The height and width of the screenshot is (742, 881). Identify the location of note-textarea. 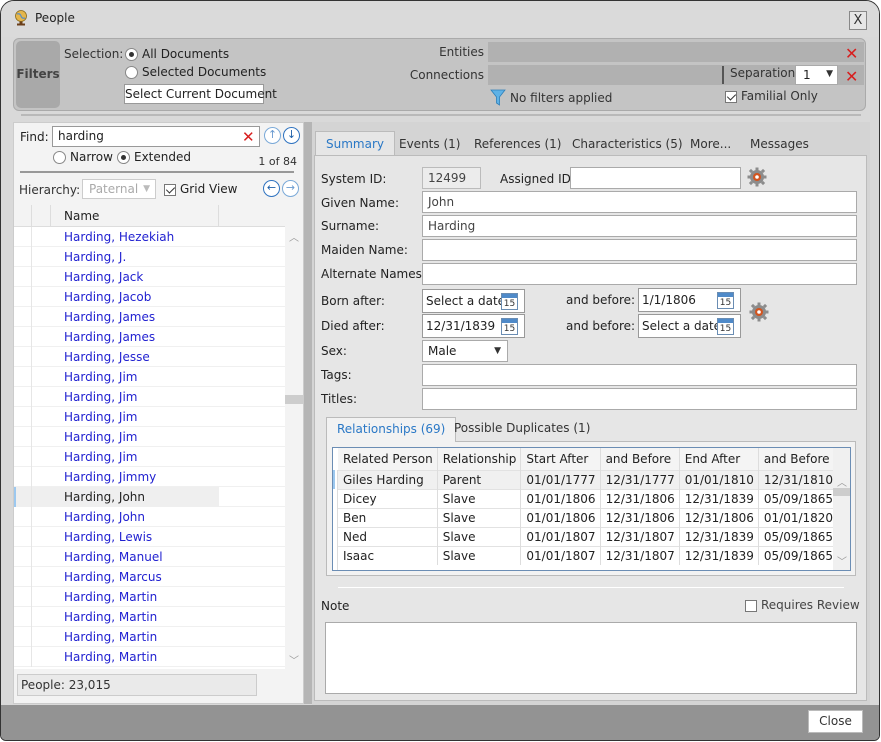
(591, 658).